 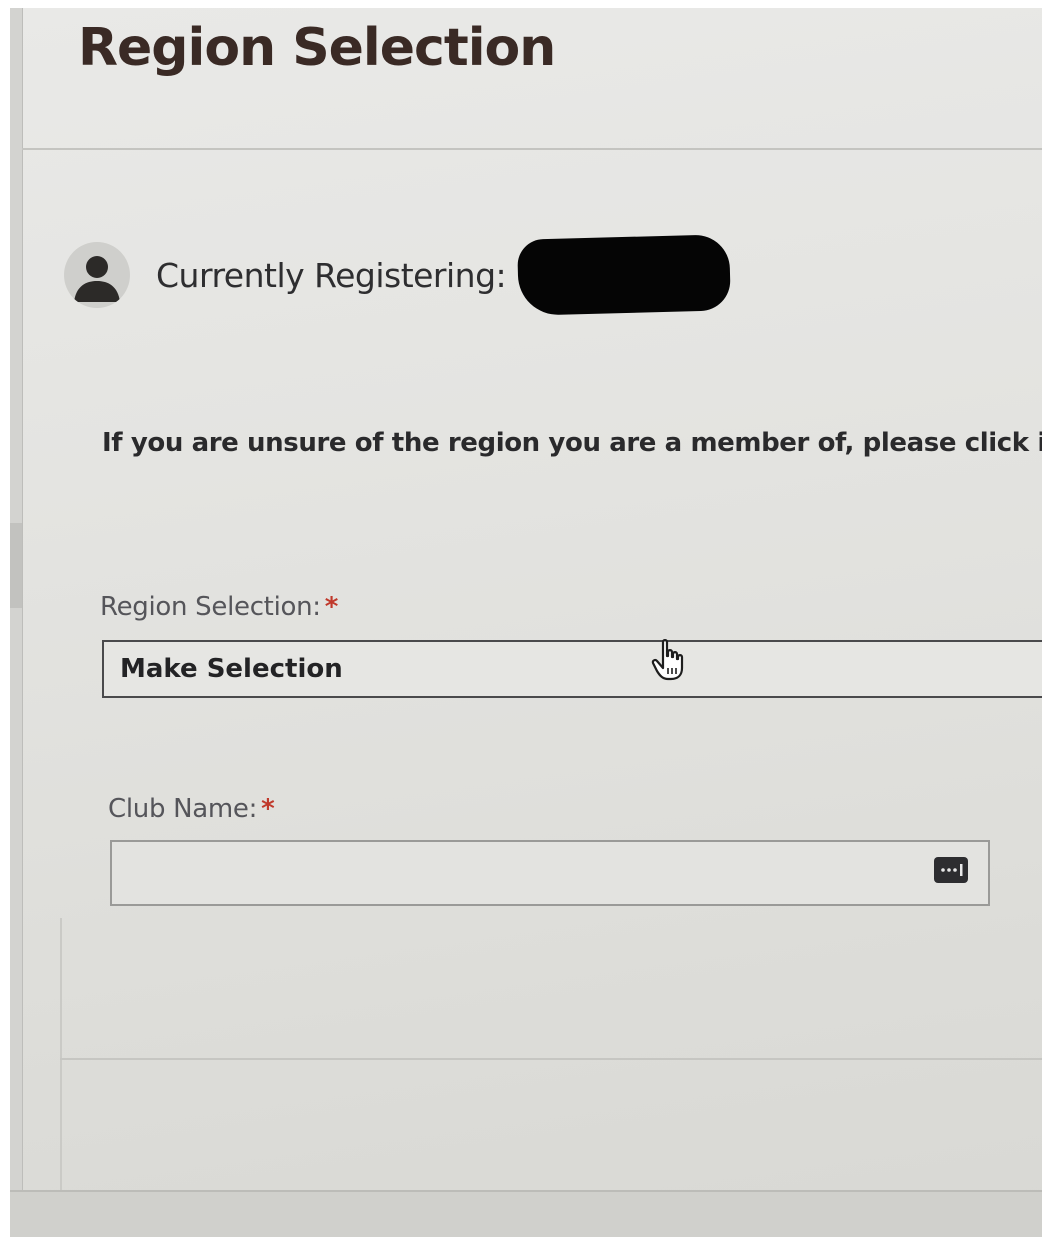 I want to click on region-selection-value: Make Selection, so click(x=231, y=669).